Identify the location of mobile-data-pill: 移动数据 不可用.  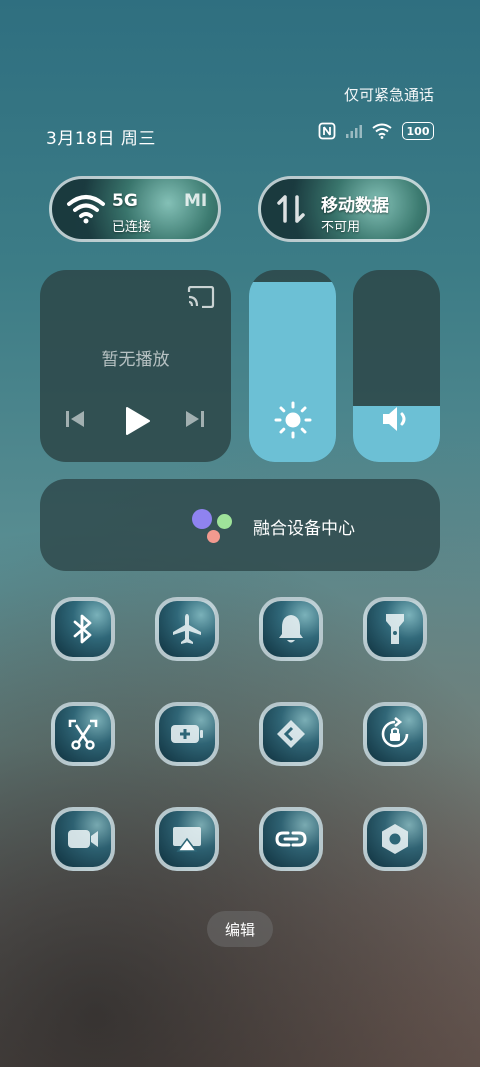
(344, 209).